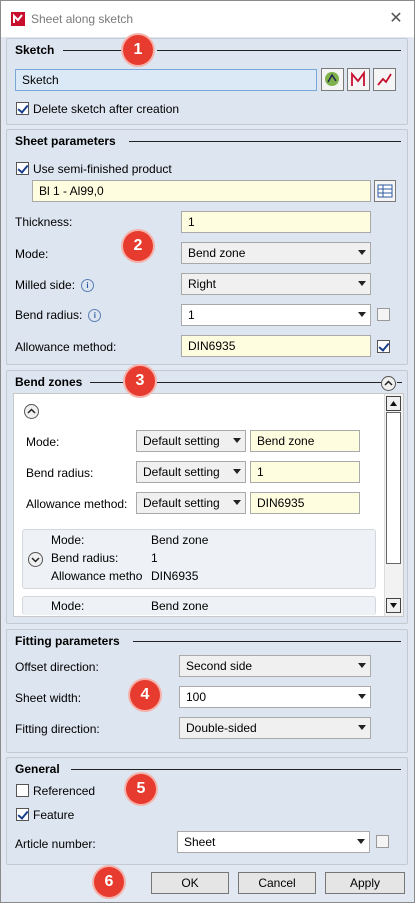  Describe the element at coordinates (102, 169) in the screenshot. I see `semi-finished-label: Use semi-finished product` at that location.